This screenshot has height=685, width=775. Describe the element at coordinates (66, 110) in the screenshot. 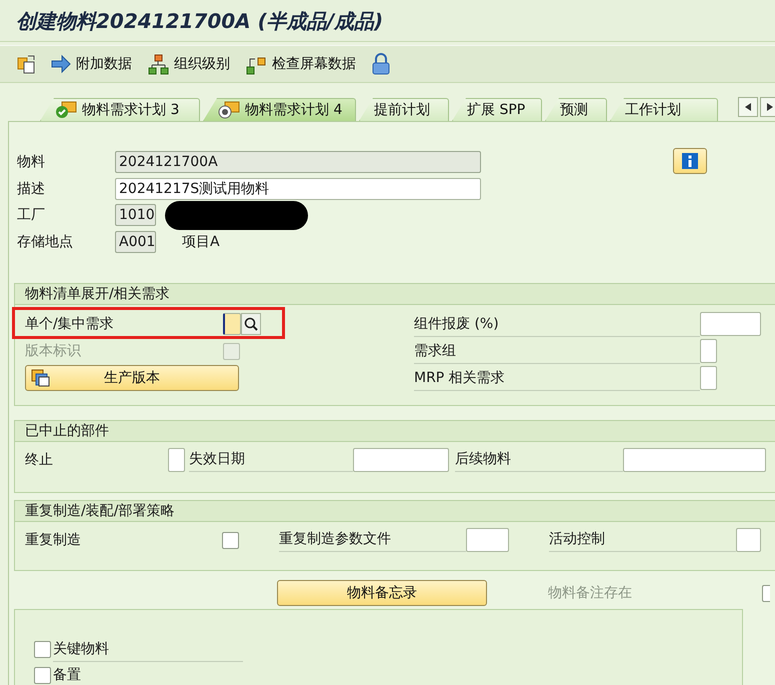

I see `checkmark-icon` at that location.